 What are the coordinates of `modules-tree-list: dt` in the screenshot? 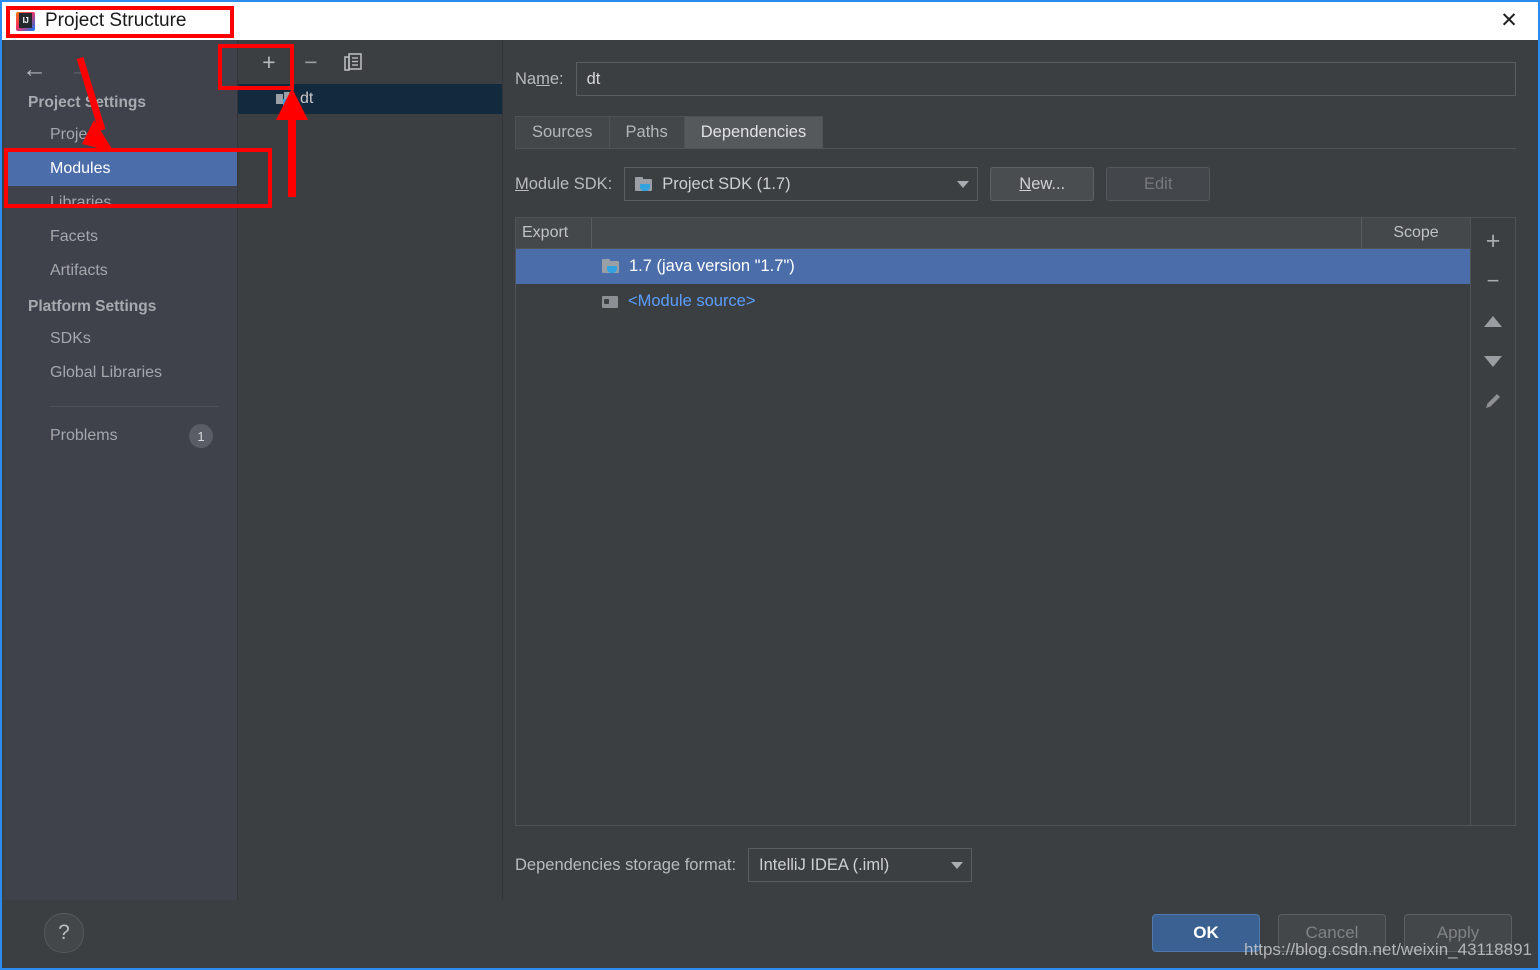 It's located at (370, 492).